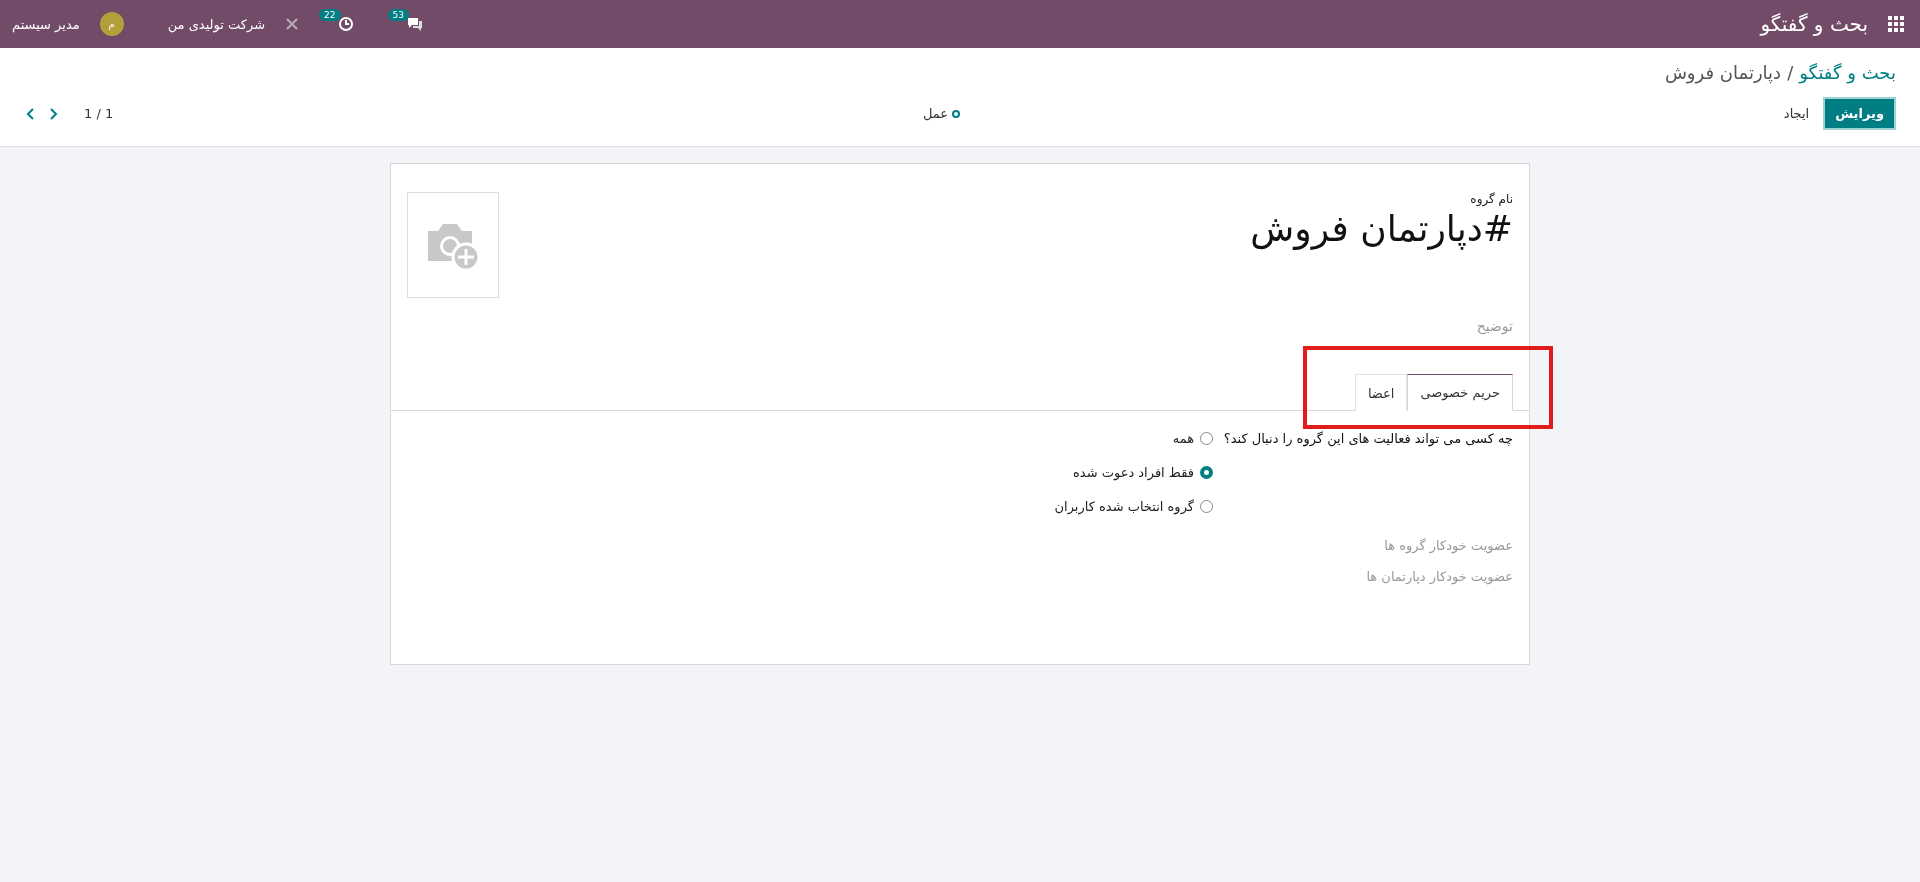  What do you see at coordinates (941, 113) in the screenshot?
I see `action-menu-button: عمل` at bounding box center [941, 113].